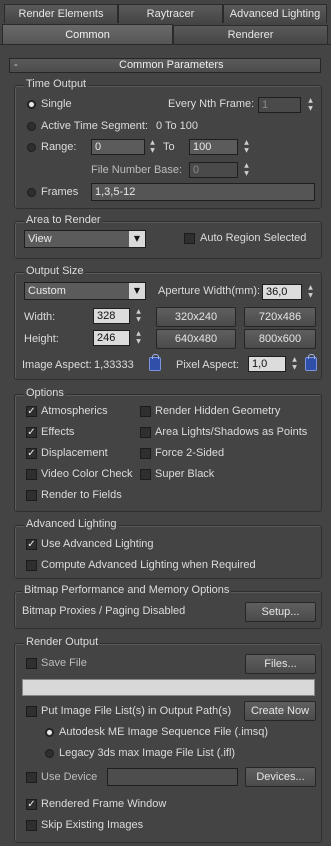 The image size is (331, 846). Describe the element at coordinates (310, 292) in the screenshot. I see `aperture-width-spinner: ▲ ▼` at that location.